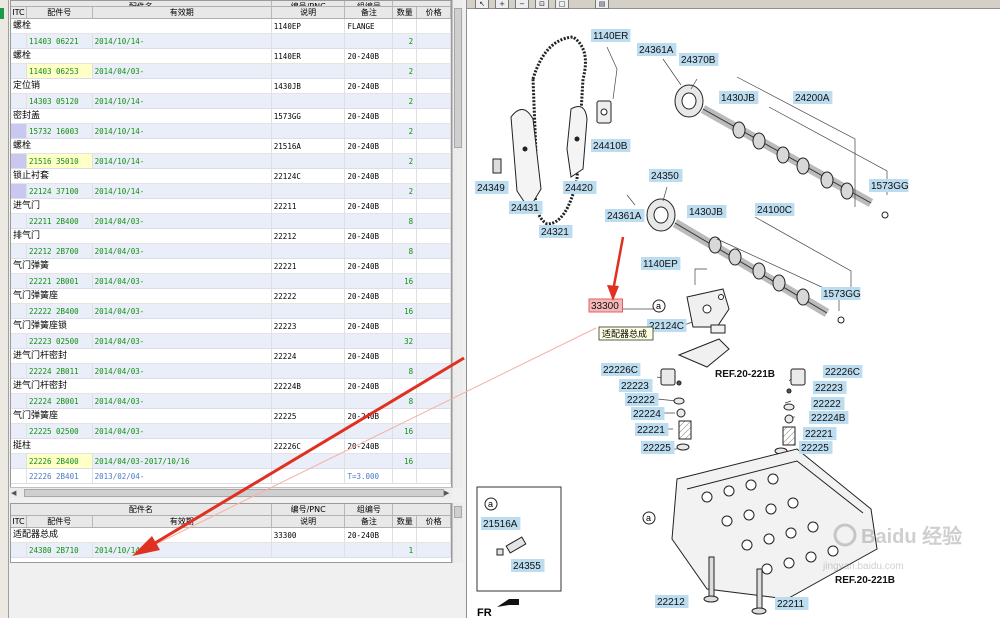 This screenshot has height=618, width=1000. I want to click on callout-1140ep: 1140EP, so click(660, 264).